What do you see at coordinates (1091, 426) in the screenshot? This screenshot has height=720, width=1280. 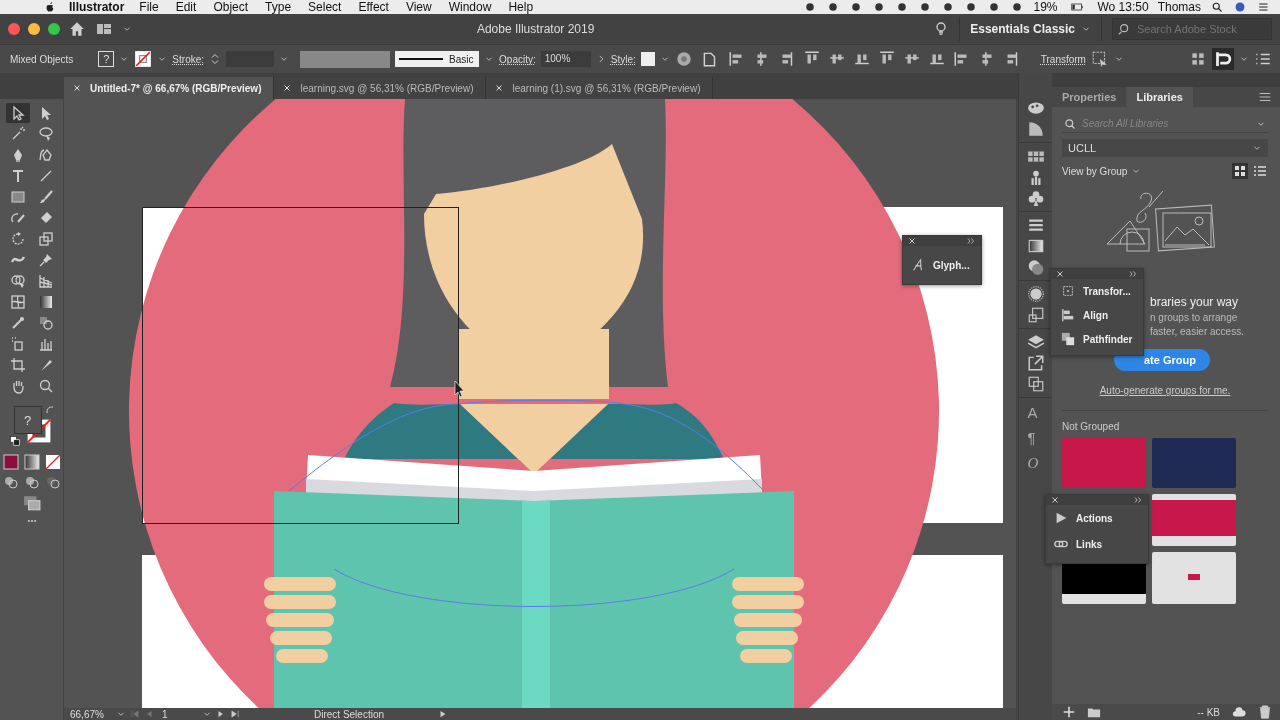 I see `section-heading: Not Grouped` at bounding box center [1091, 426].